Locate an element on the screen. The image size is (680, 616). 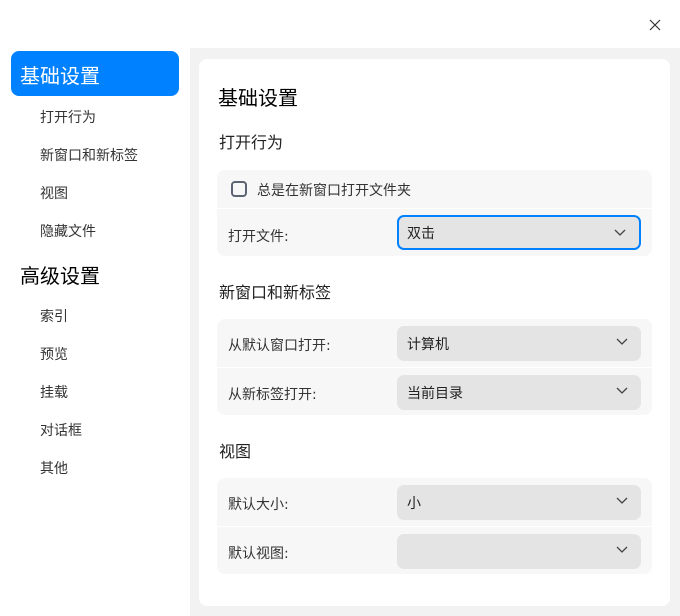
default-view-label: 默认视图: is located at coordinates (258, 554).